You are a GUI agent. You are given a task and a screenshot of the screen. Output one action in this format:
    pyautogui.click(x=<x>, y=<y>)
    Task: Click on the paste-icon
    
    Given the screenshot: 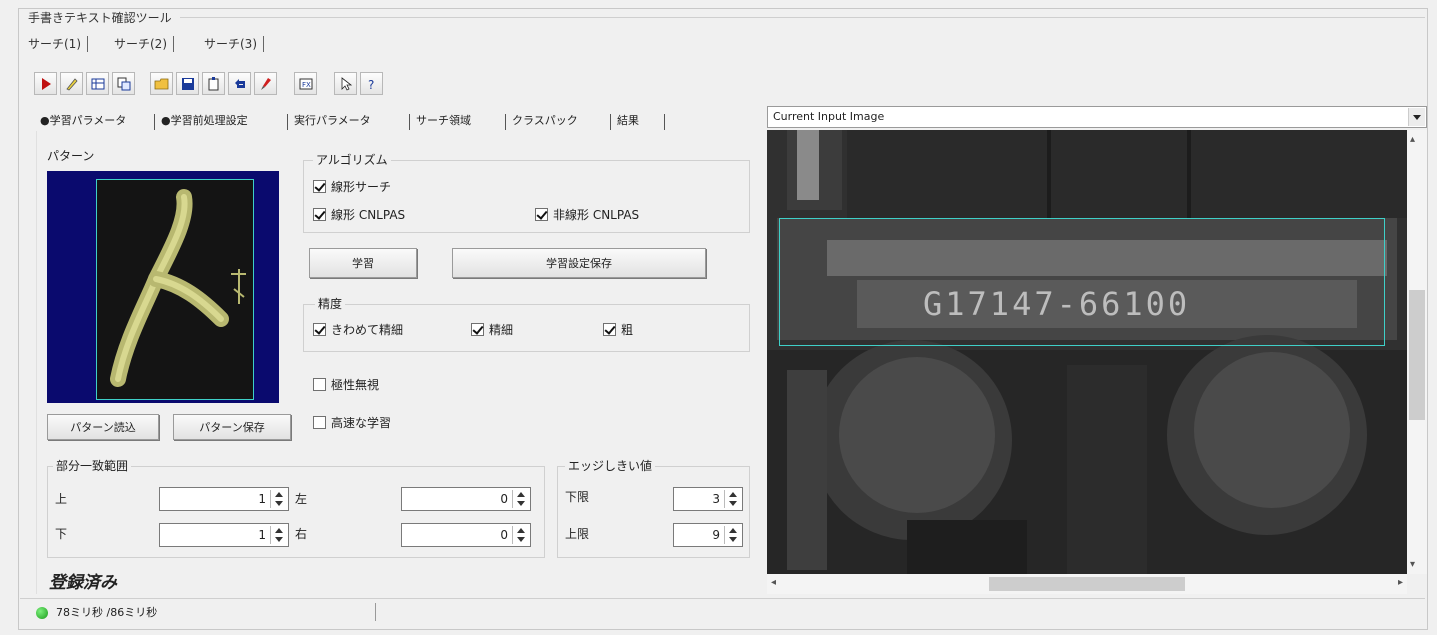 What is the action you would take?
    pyautogui.click(x=213, y=83)
    